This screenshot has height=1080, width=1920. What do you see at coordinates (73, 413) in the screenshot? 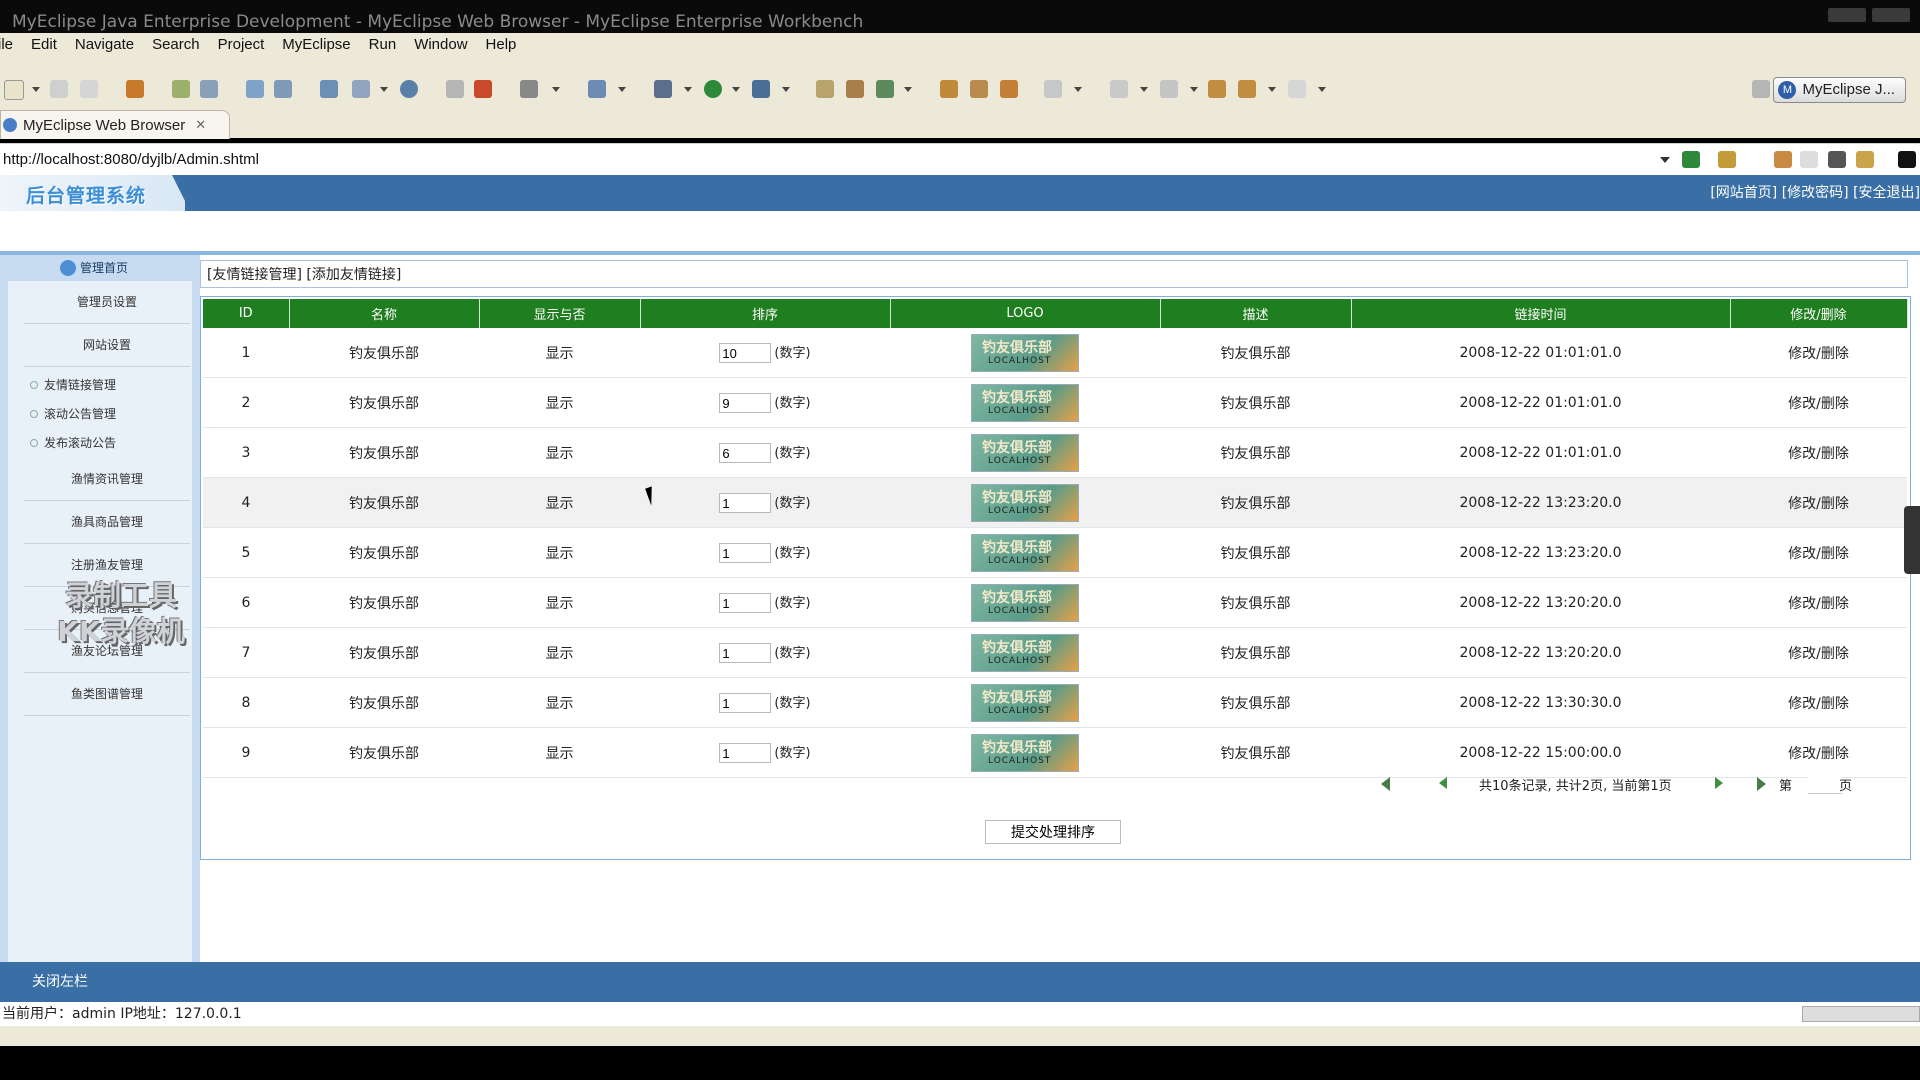
I see `sidebar-subitem-notice: 滚动公告管理` at bounding box center [73, 413].